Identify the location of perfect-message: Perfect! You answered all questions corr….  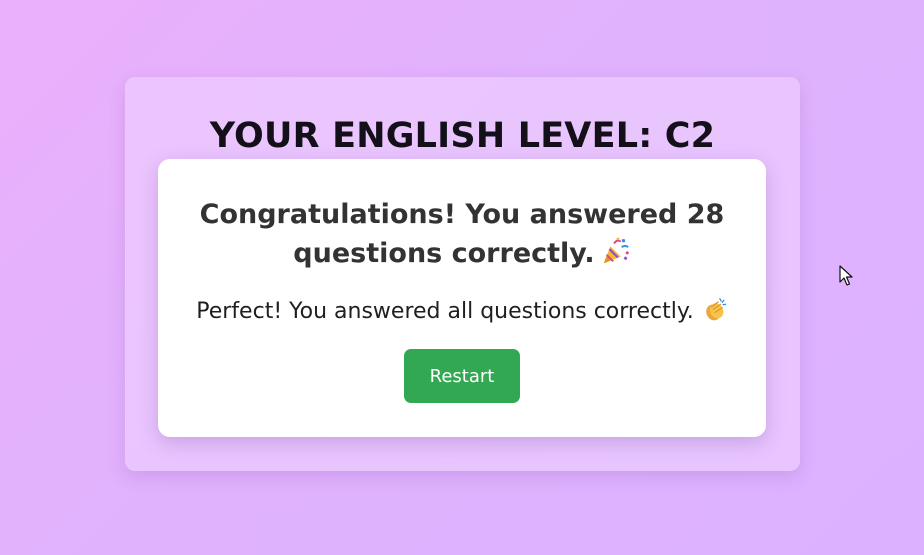
(462, 312).